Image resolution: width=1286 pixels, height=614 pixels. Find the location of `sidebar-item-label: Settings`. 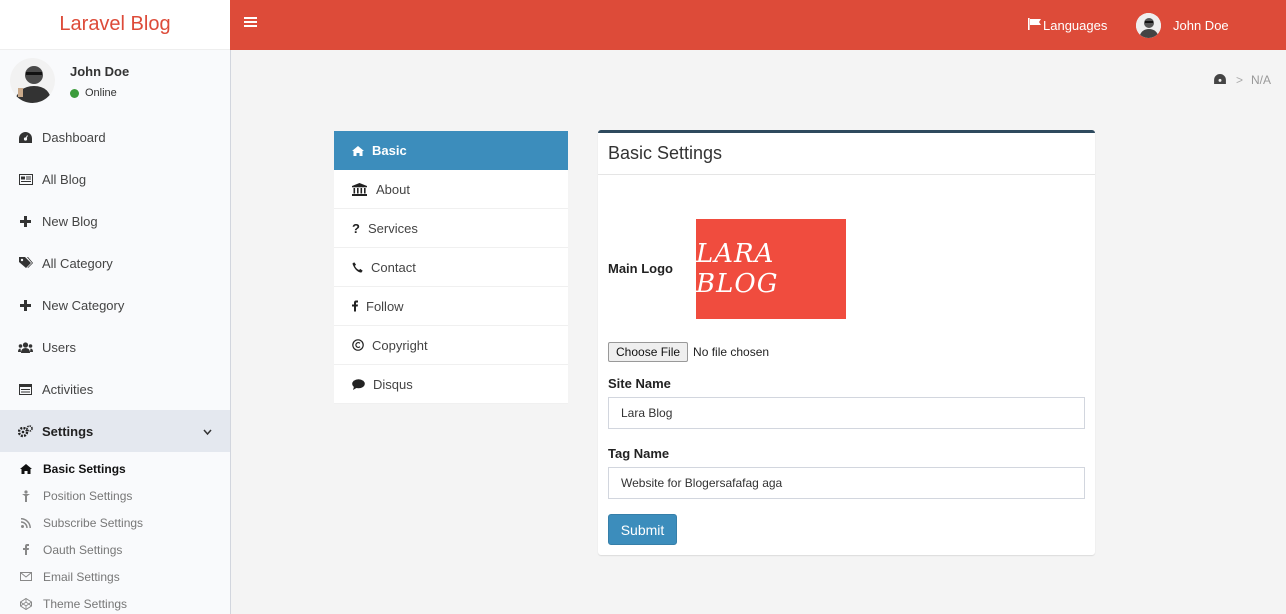

sidebar-item-label: Settings is located at coordinates (68, 431).